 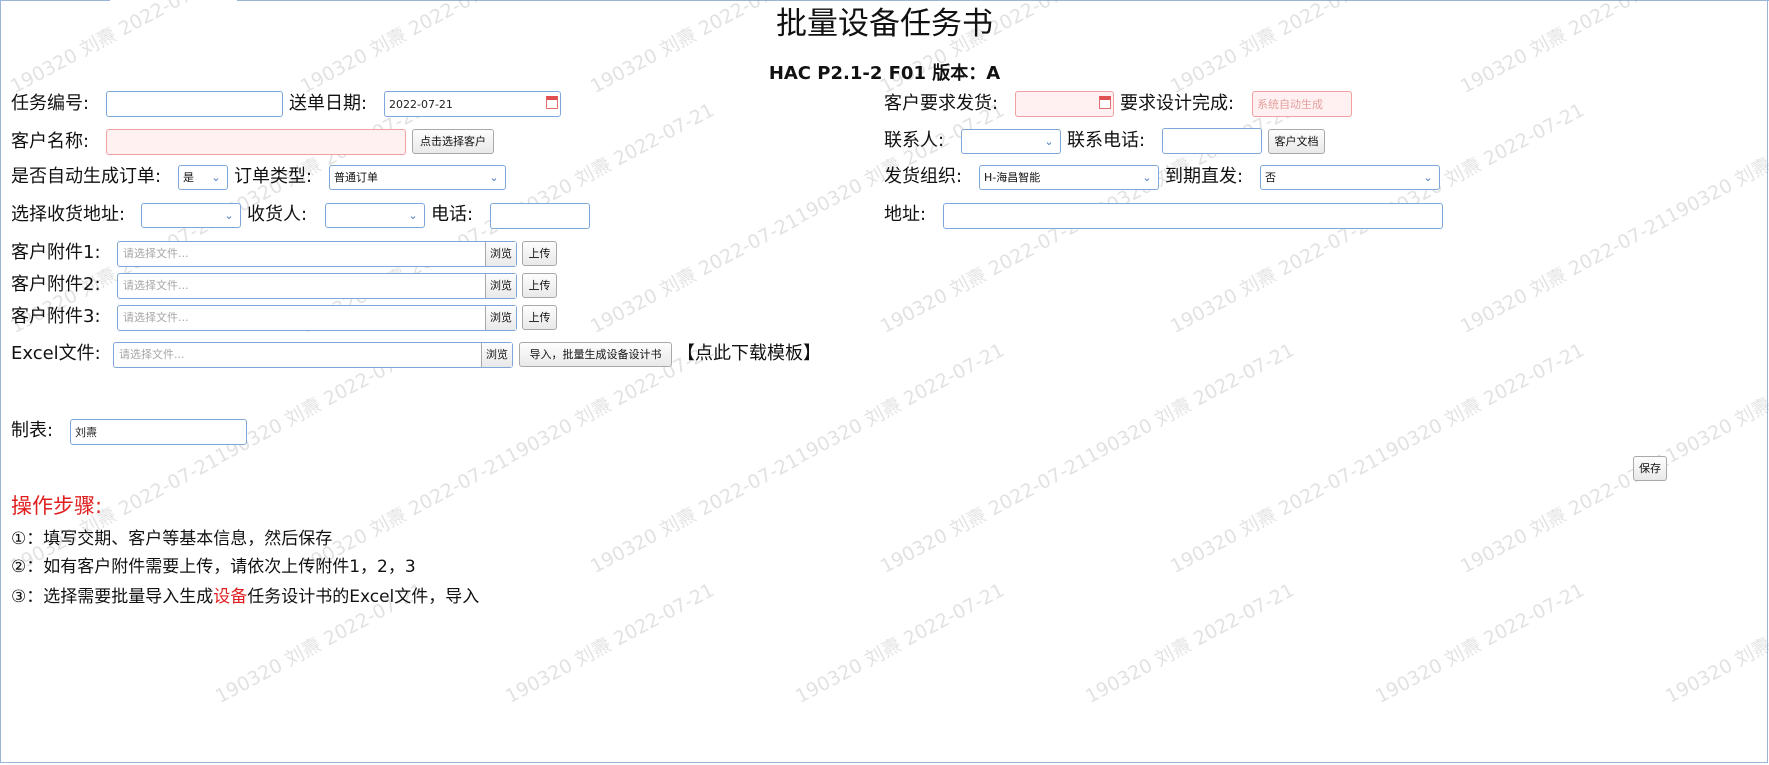 I want to click on select-customer-button: 点击选择客户, so click(x=453, y=141).